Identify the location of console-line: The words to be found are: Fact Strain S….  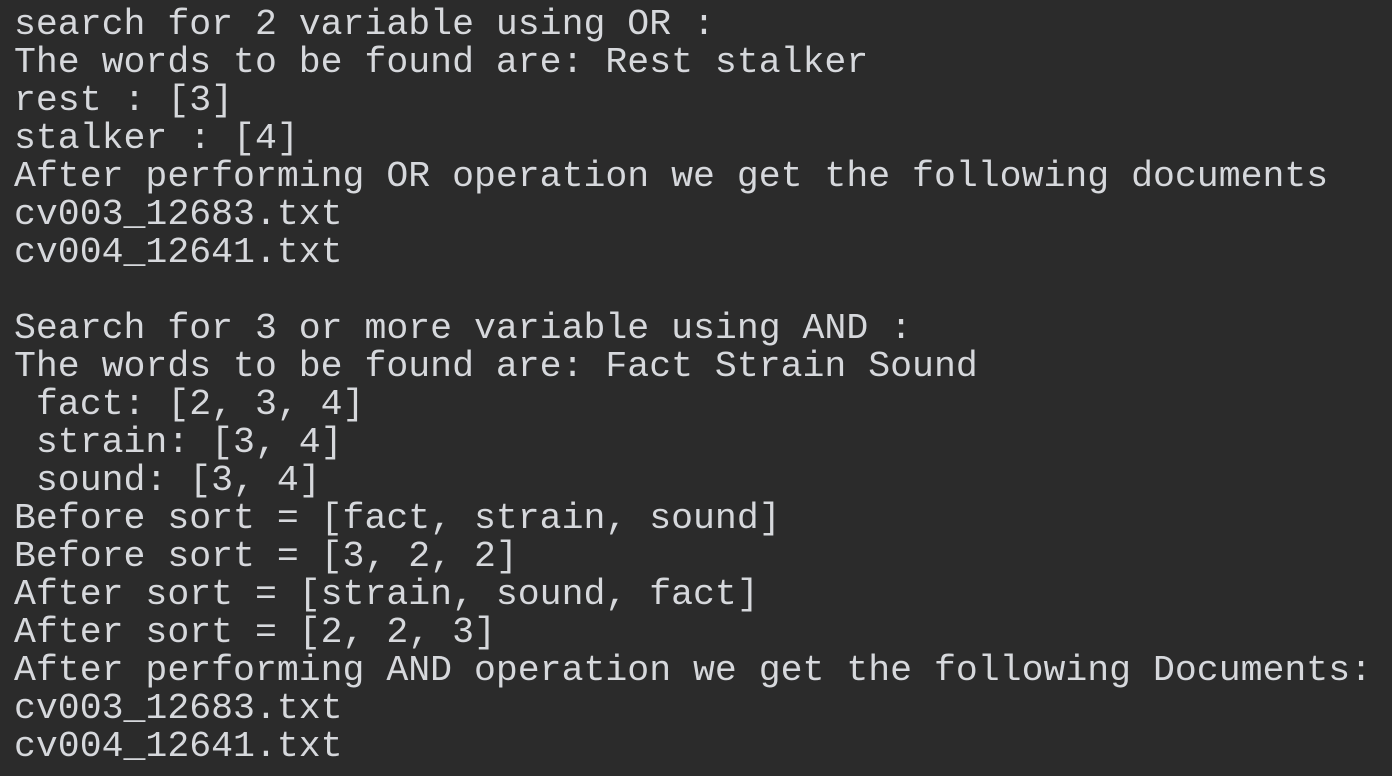
(496, 366).